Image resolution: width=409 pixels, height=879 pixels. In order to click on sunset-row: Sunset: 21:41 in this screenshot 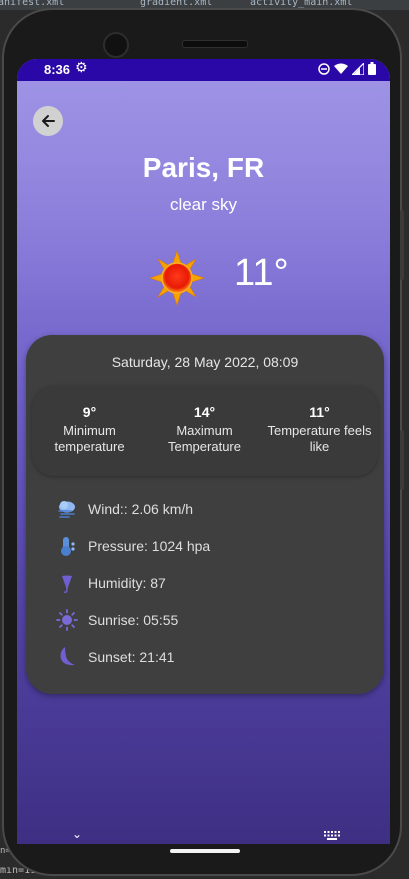, I will do `click(115, 657)`.